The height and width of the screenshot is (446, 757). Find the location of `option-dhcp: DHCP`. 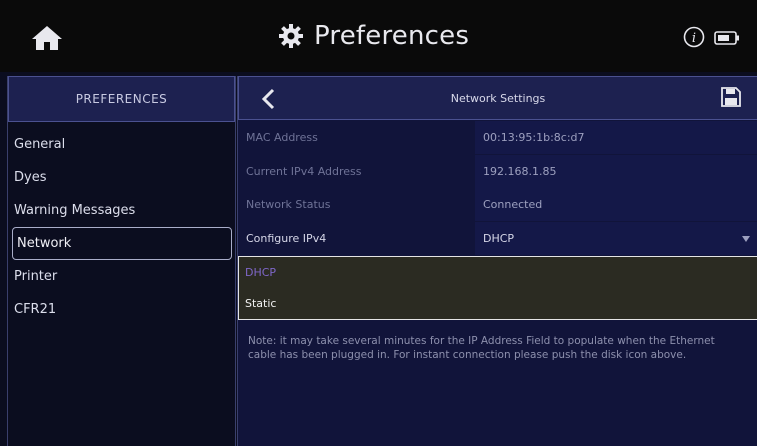

option-dhcp: DHCP is located at coordinates (498, 272).